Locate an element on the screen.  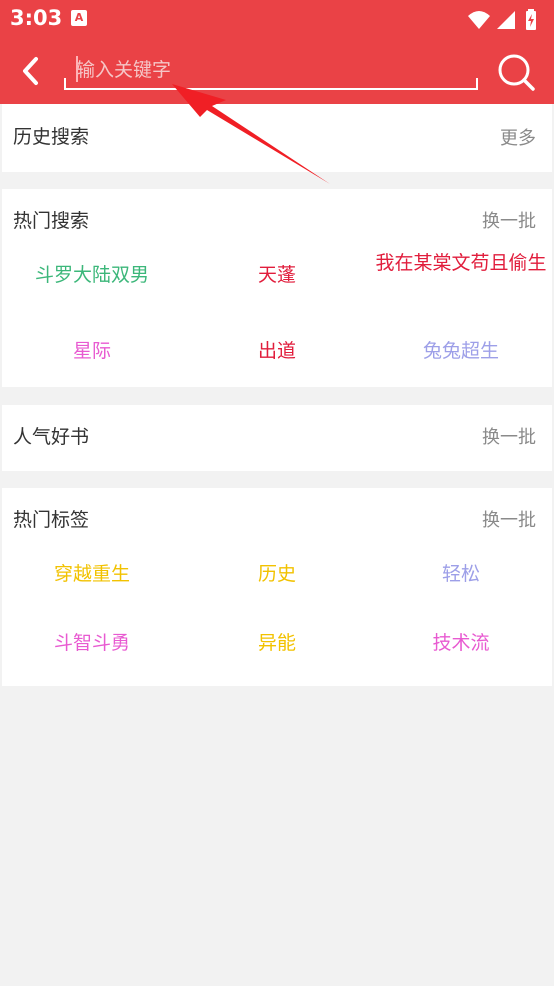
history-more-button: 更多 is located at coordinates (518, 137).